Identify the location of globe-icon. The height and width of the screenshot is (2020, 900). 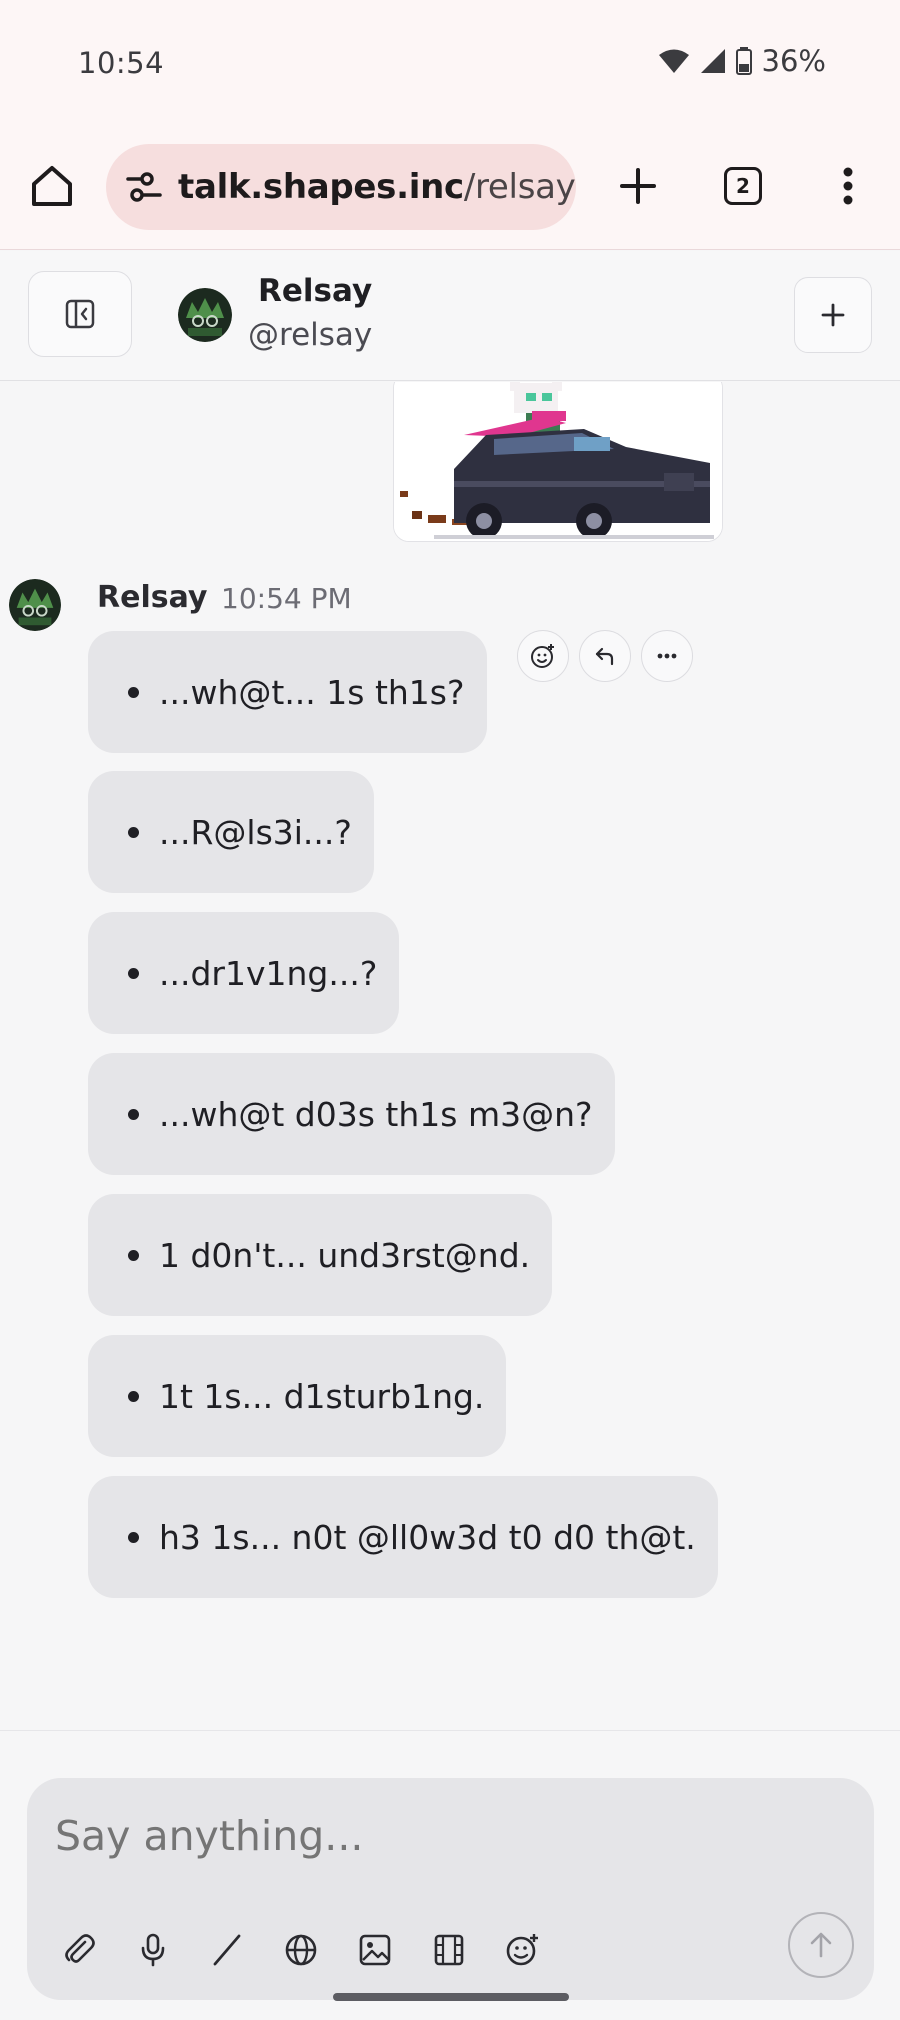
(301, 1950).